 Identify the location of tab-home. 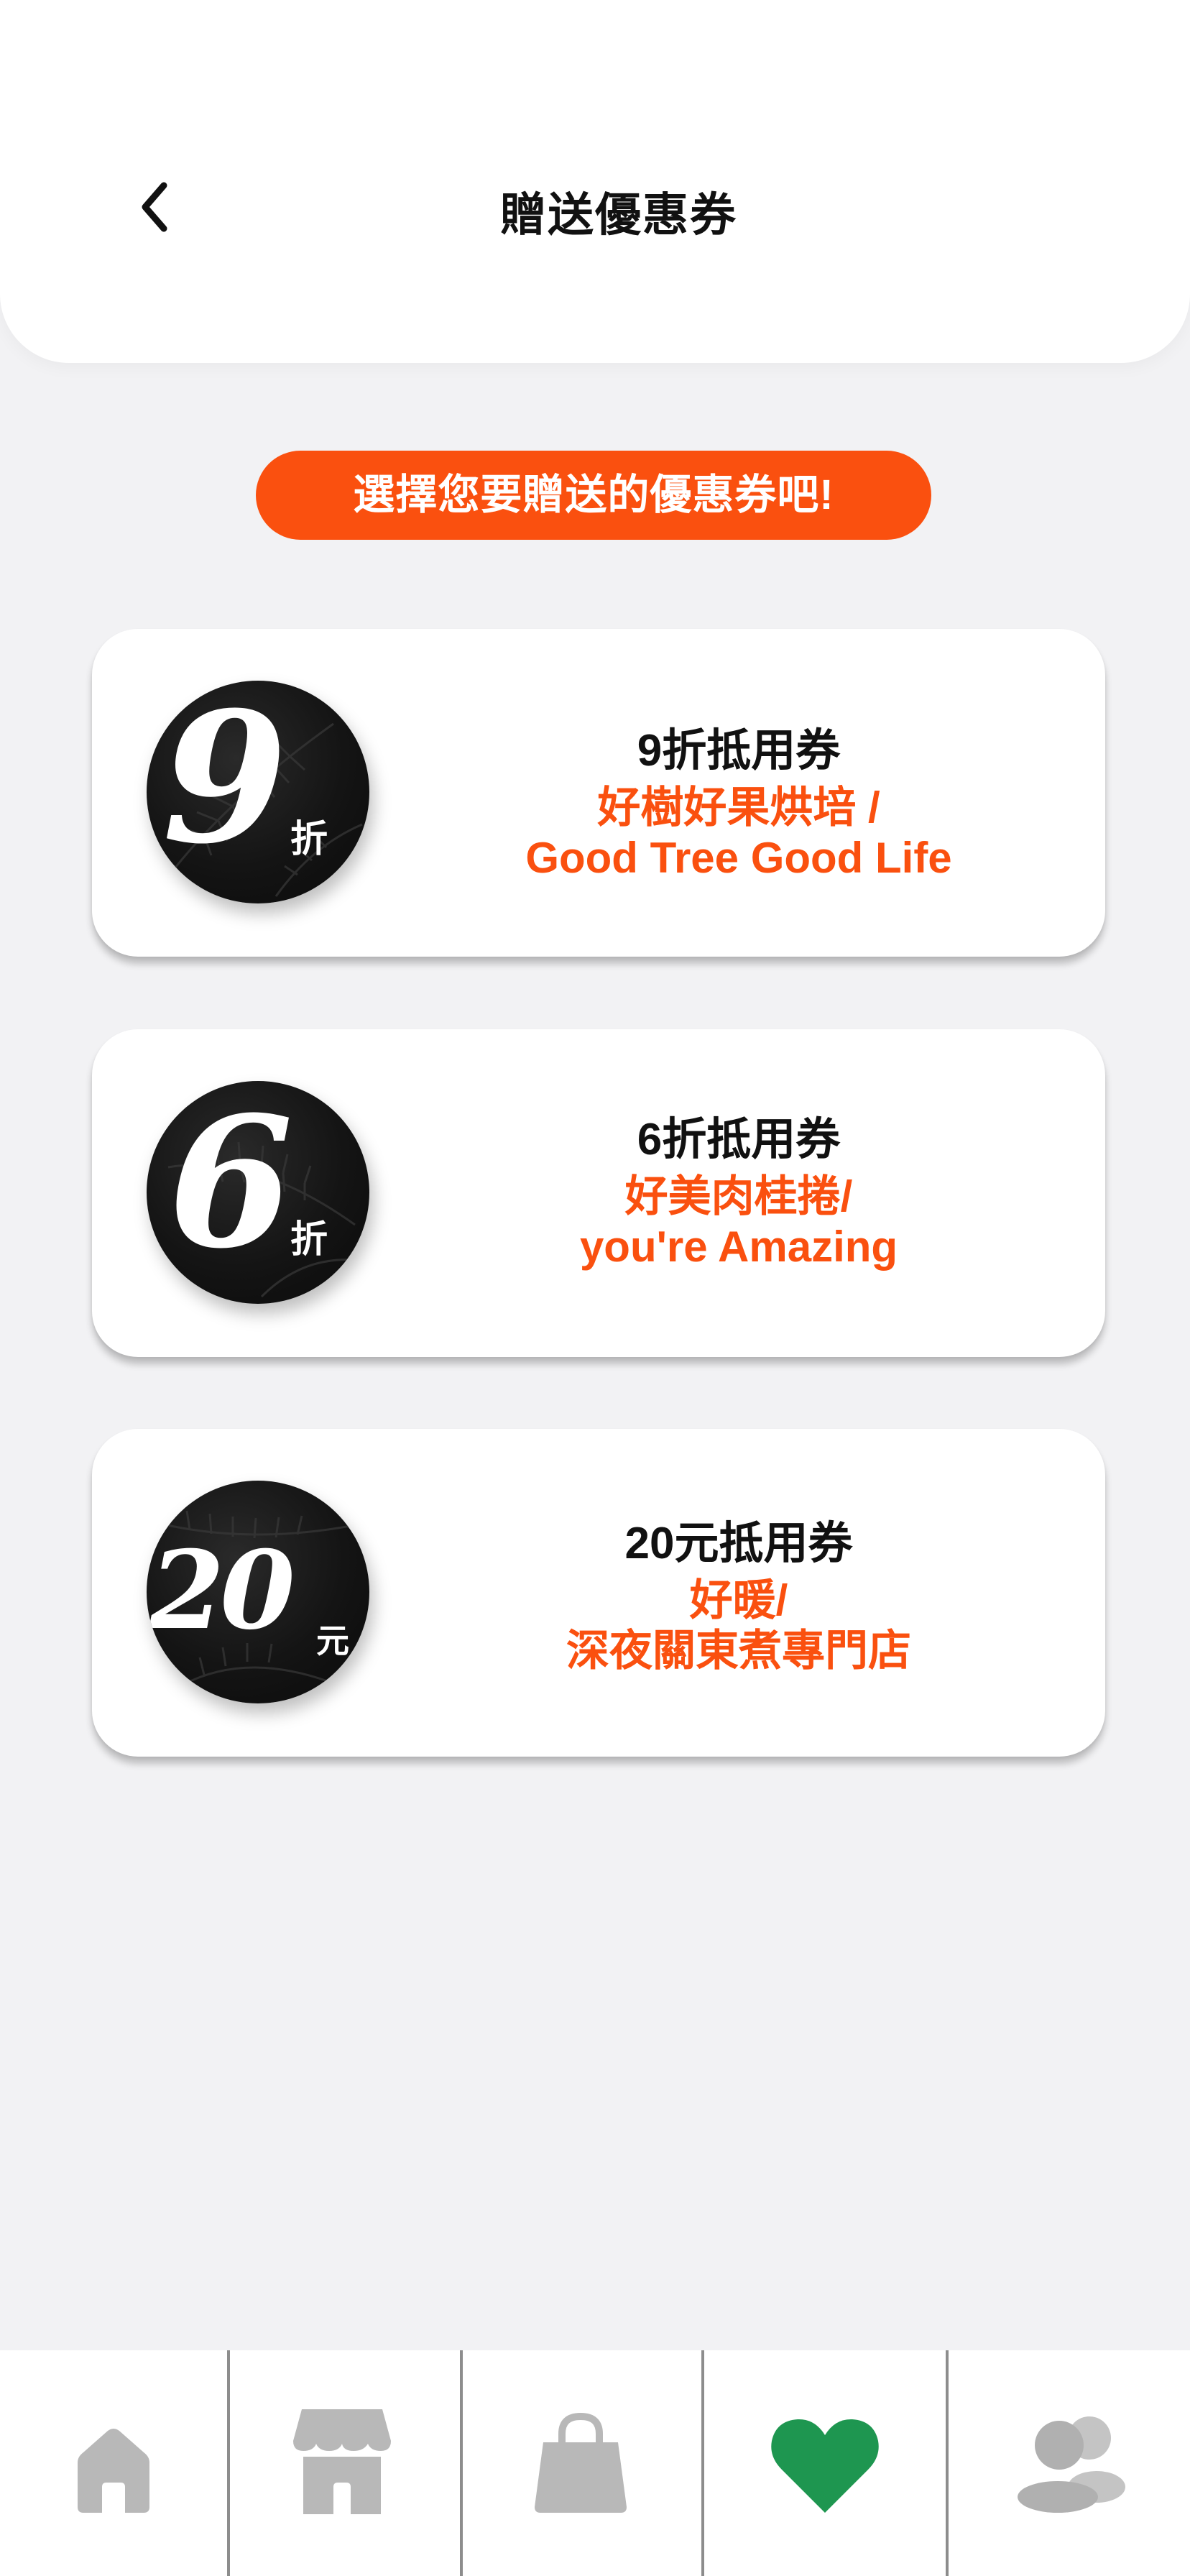
(113, 2463).